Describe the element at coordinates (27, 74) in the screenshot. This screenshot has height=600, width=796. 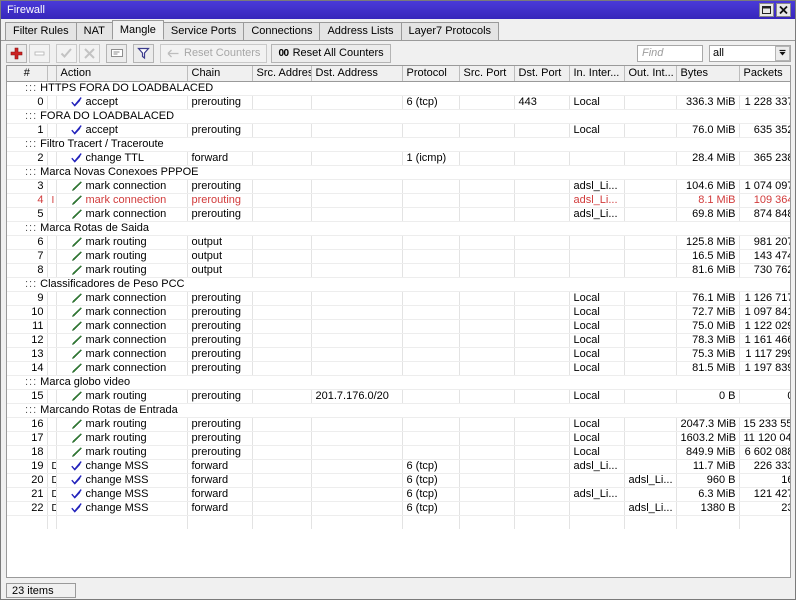
I see `column-header-idx: #` at that location.